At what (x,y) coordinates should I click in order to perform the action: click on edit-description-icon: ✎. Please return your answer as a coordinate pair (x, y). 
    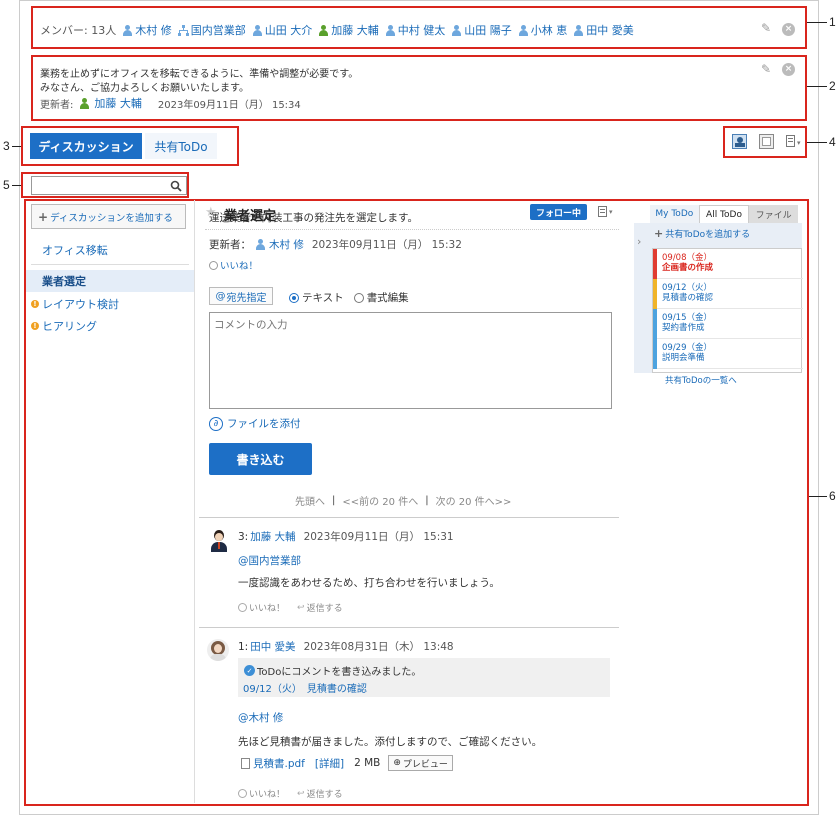
    Looking at the image, I should click on (766, 69).